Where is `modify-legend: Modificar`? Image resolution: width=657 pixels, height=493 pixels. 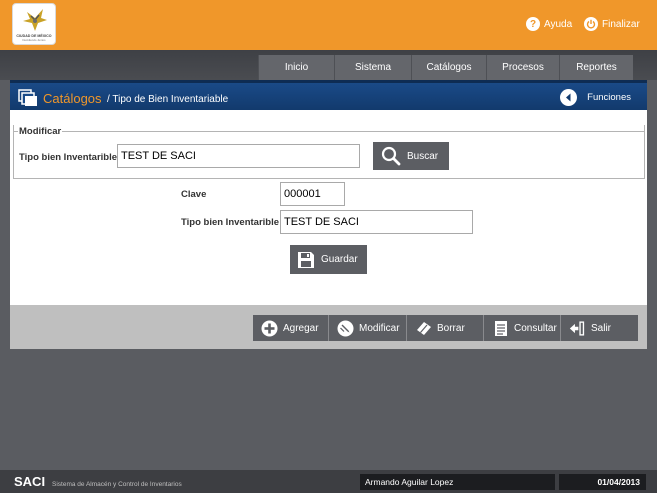
modify-legend: Modificar is located at coordinates (40, 131).